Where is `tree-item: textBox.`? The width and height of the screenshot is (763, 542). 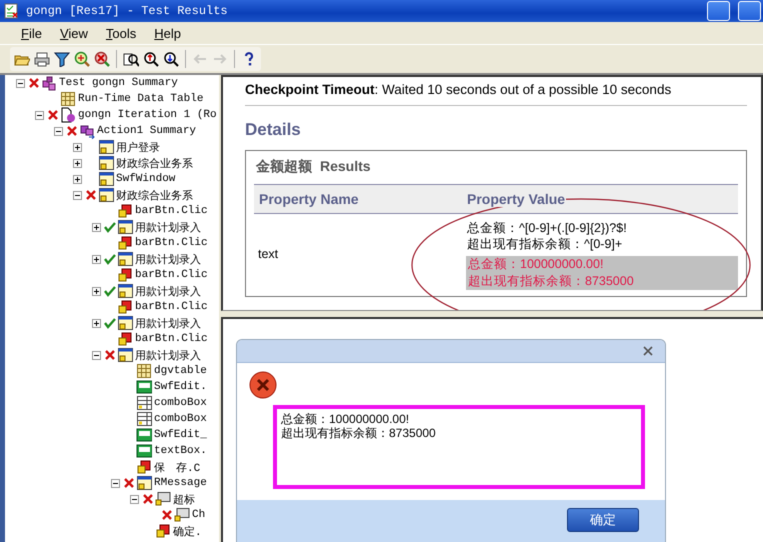 tree-item: textBox. is located at coordinates (180, 451).